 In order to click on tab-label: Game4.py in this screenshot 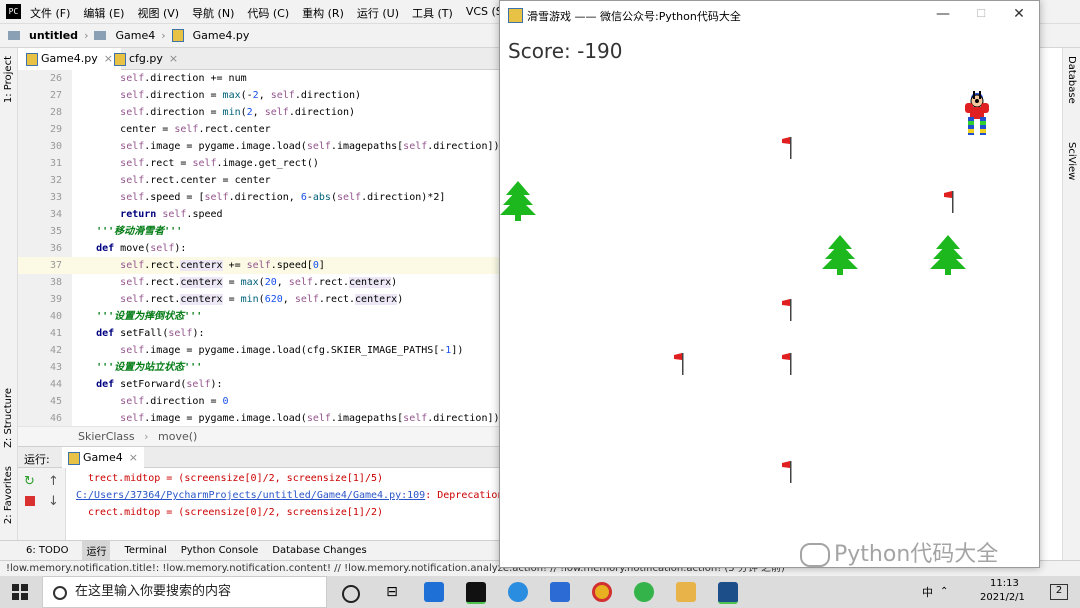, I will do `click(69, 58)`.